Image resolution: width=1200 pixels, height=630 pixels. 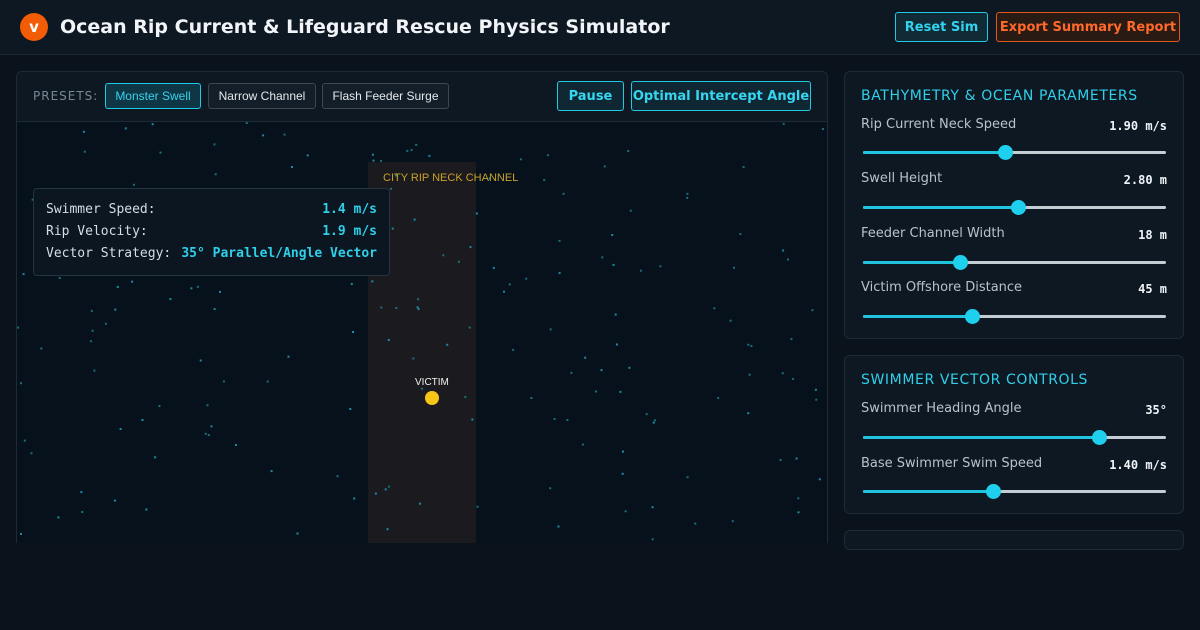 I want to click on stat-value: 1.4 m/s, so click(x=349, y=209).